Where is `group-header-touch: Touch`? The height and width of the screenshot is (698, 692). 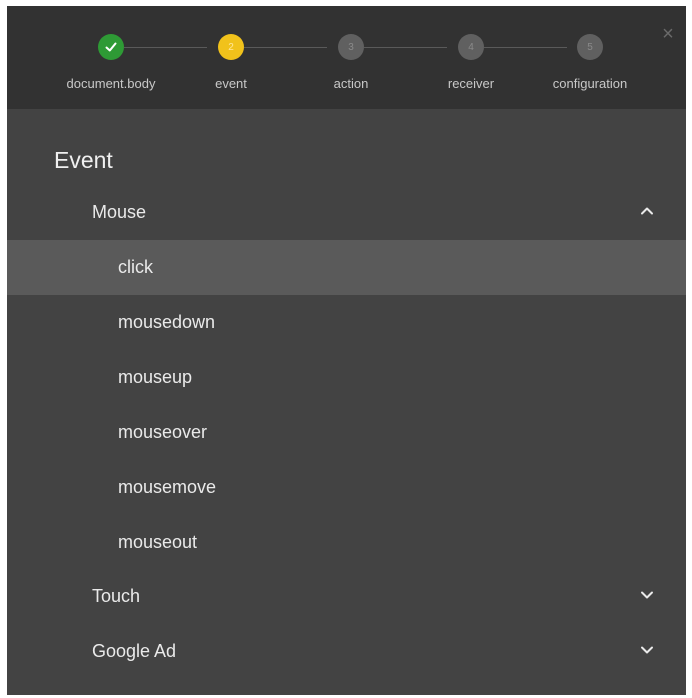 group-header-touch: Touch is located at coordinates (346, 596).